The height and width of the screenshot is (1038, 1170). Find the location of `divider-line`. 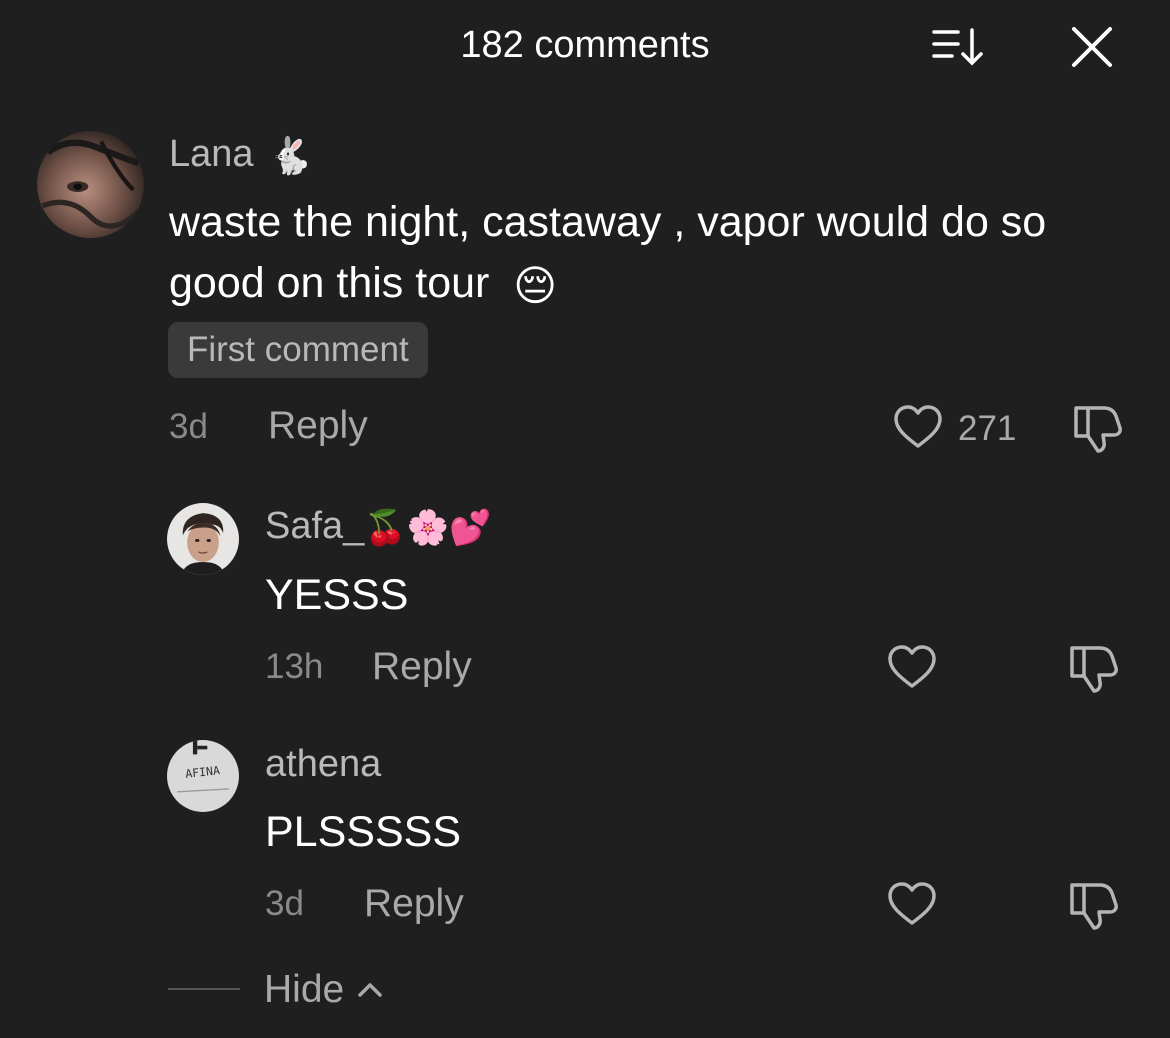

divider-line is located at coordinates (204, 989).